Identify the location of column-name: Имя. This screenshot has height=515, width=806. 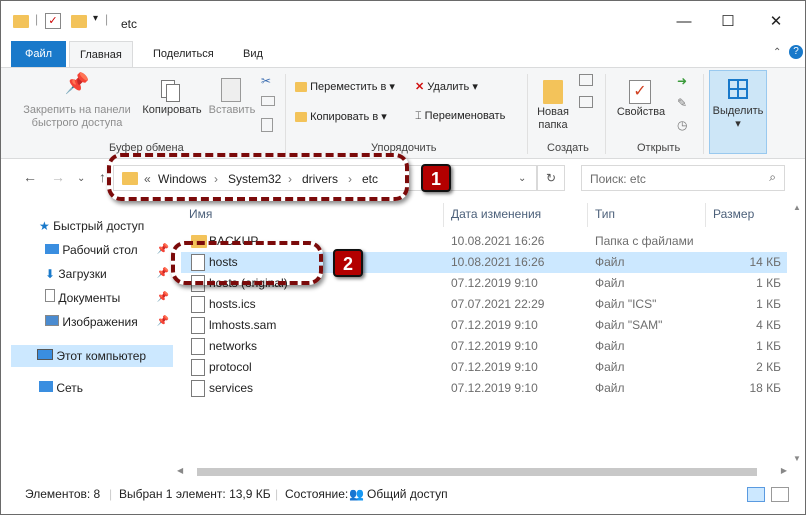
(200, 214).